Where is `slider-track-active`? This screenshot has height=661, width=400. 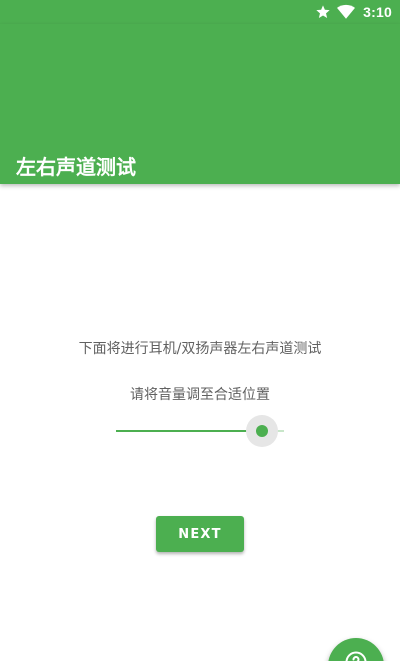
slider-track-active is located at coordinates (189, 431).